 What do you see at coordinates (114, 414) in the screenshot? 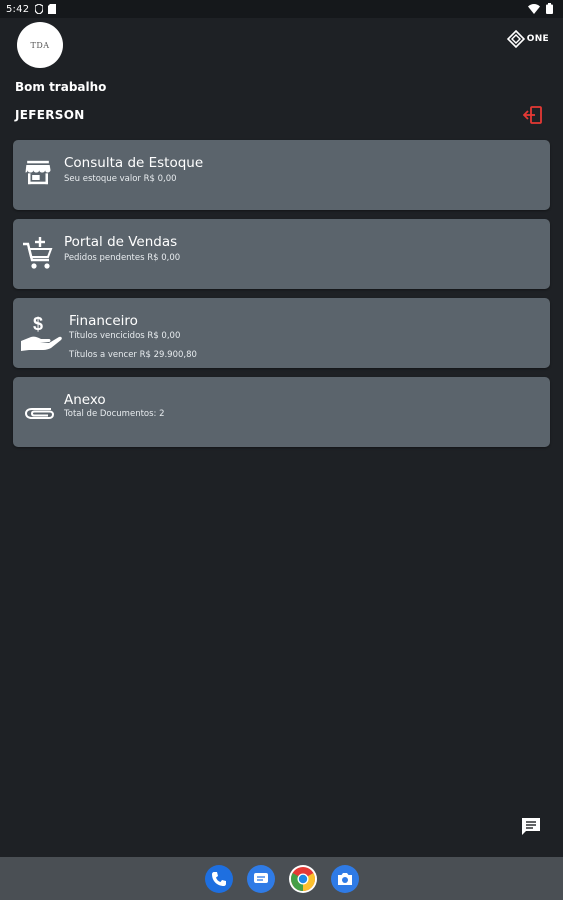
I see `card-subtitle: Total de Documentos: 2` at bounding box center [114, 414].